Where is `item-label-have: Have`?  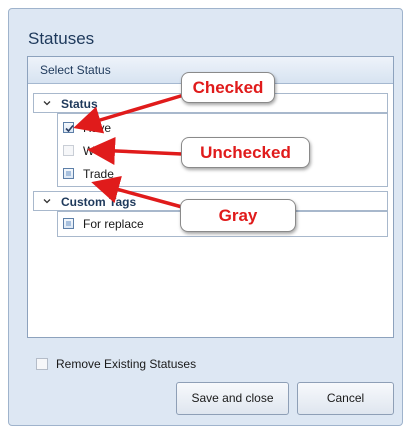 item-label-have: Have is located at coordinates (97, 128).